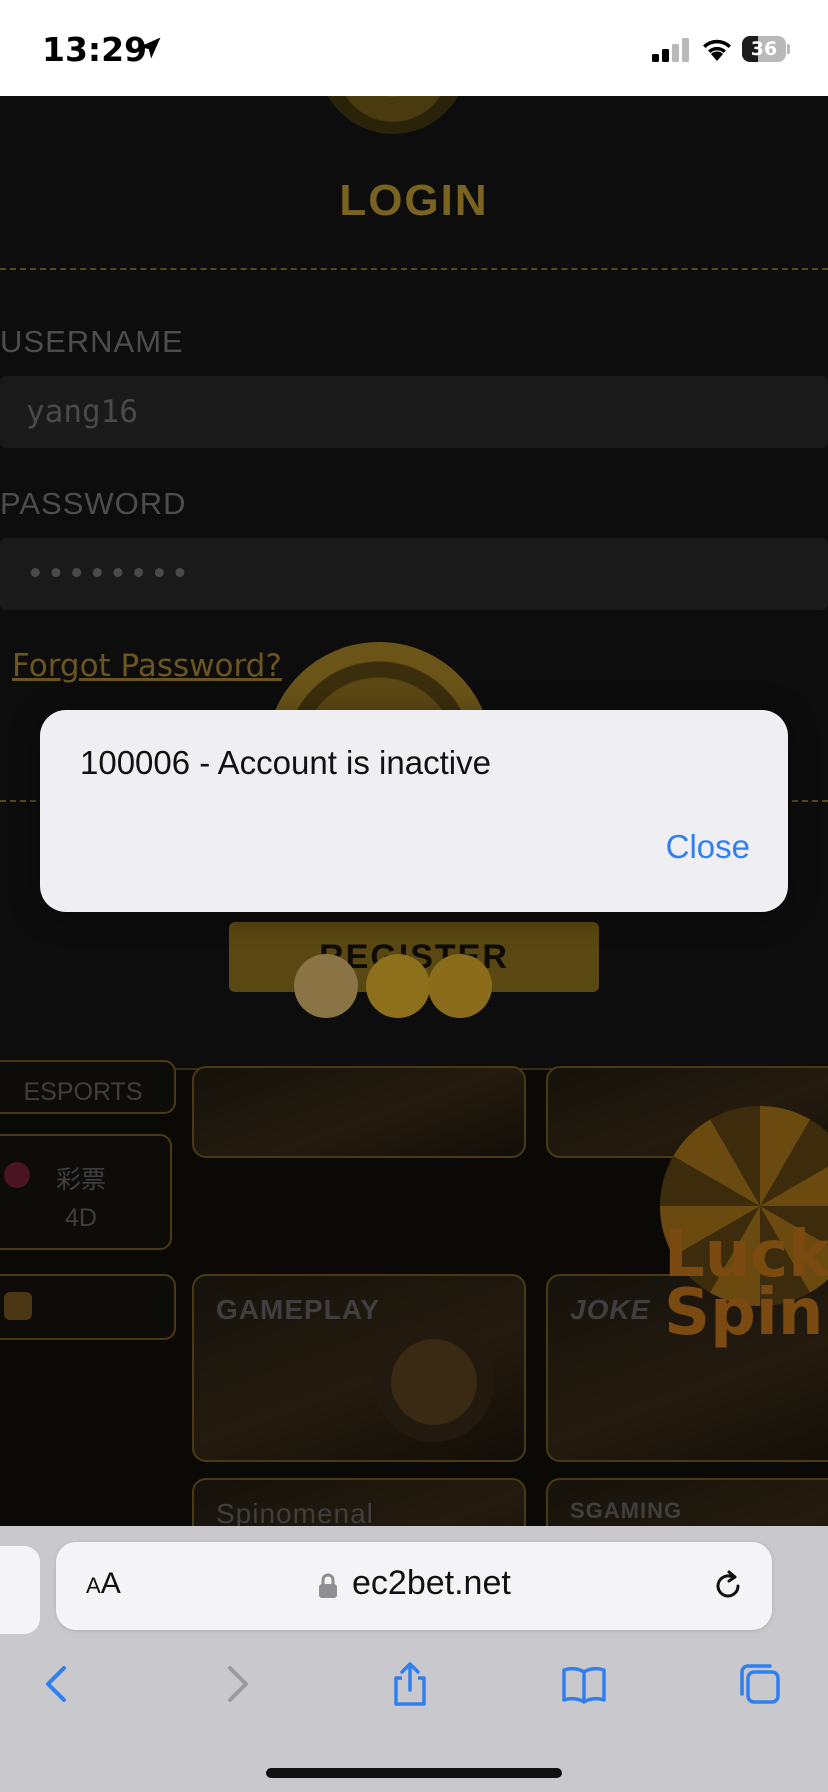 The width and height of the screenshot is (828, 1792). Describe the element at coordinates (95, 49) in the screenshot. I see `status-time: 13:29` at that location.